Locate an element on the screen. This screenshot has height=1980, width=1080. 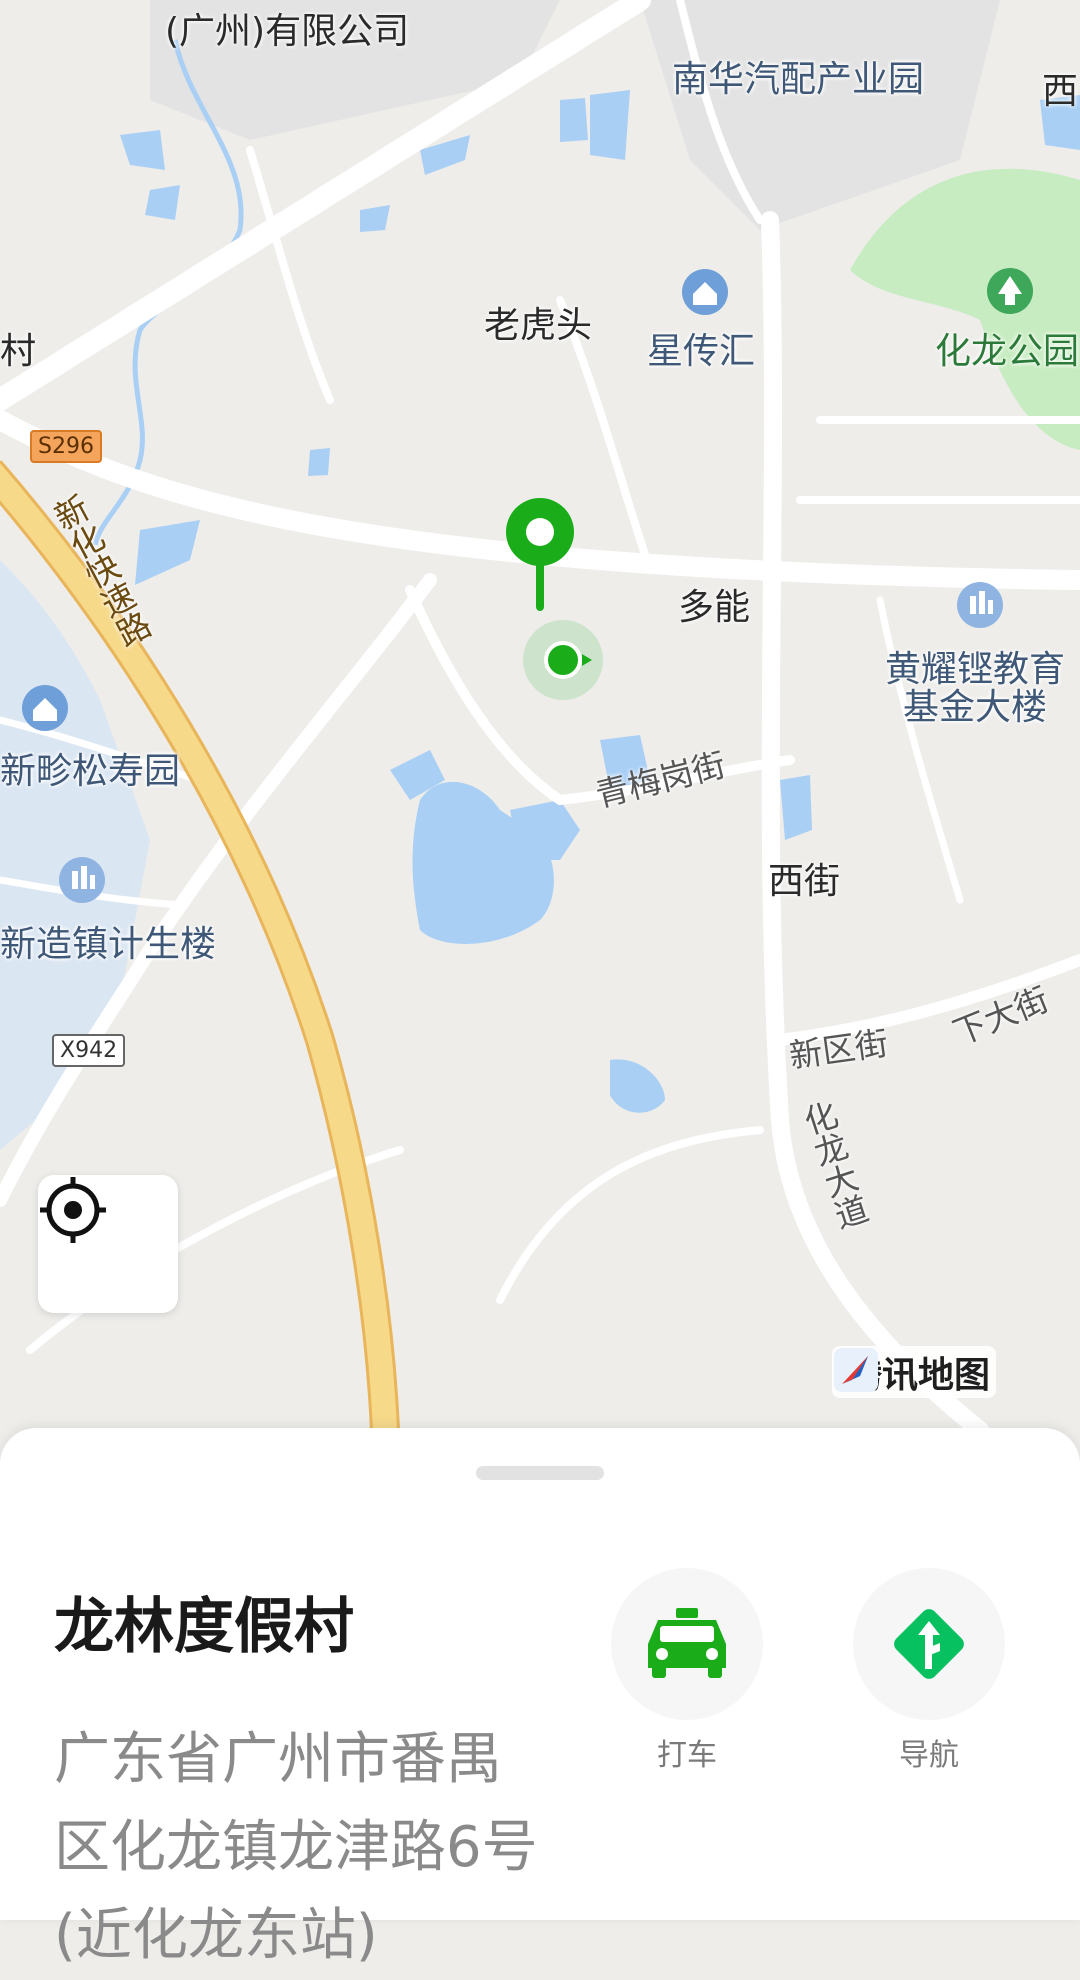
navigation-button-circle is located at coordinates (929, 1644).